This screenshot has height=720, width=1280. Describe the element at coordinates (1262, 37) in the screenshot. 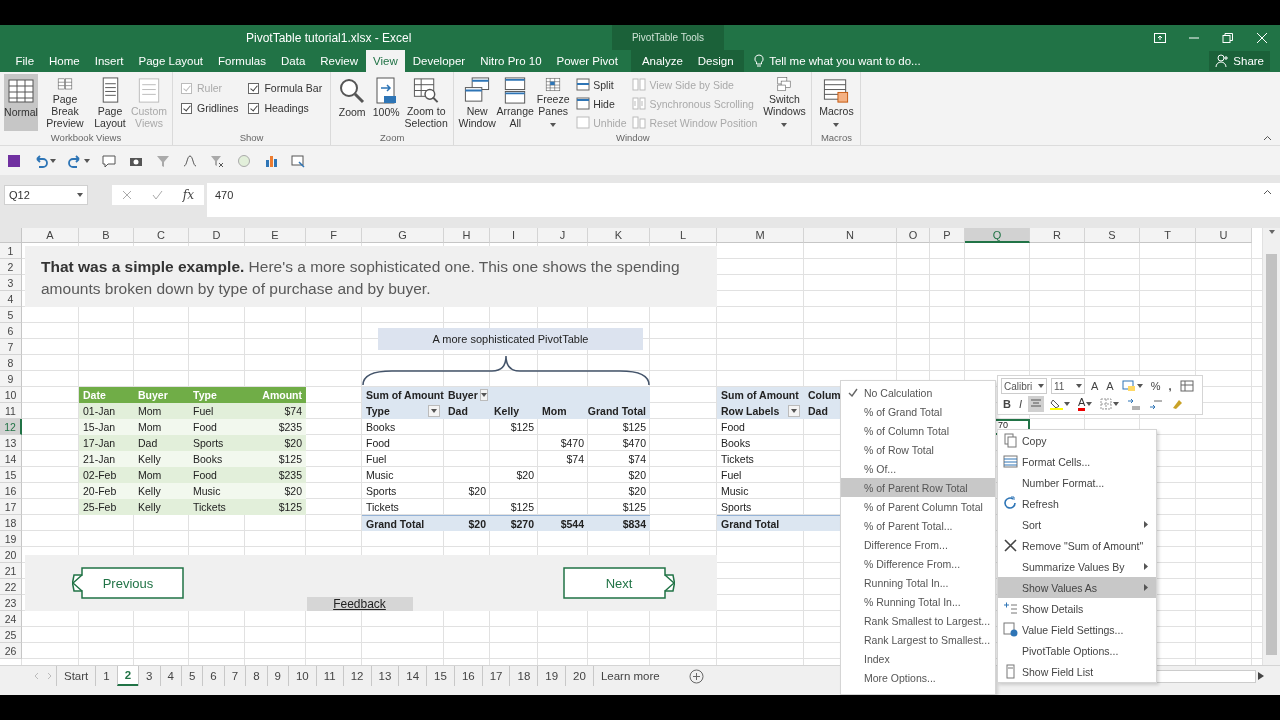

I see `close-icon` at that location.